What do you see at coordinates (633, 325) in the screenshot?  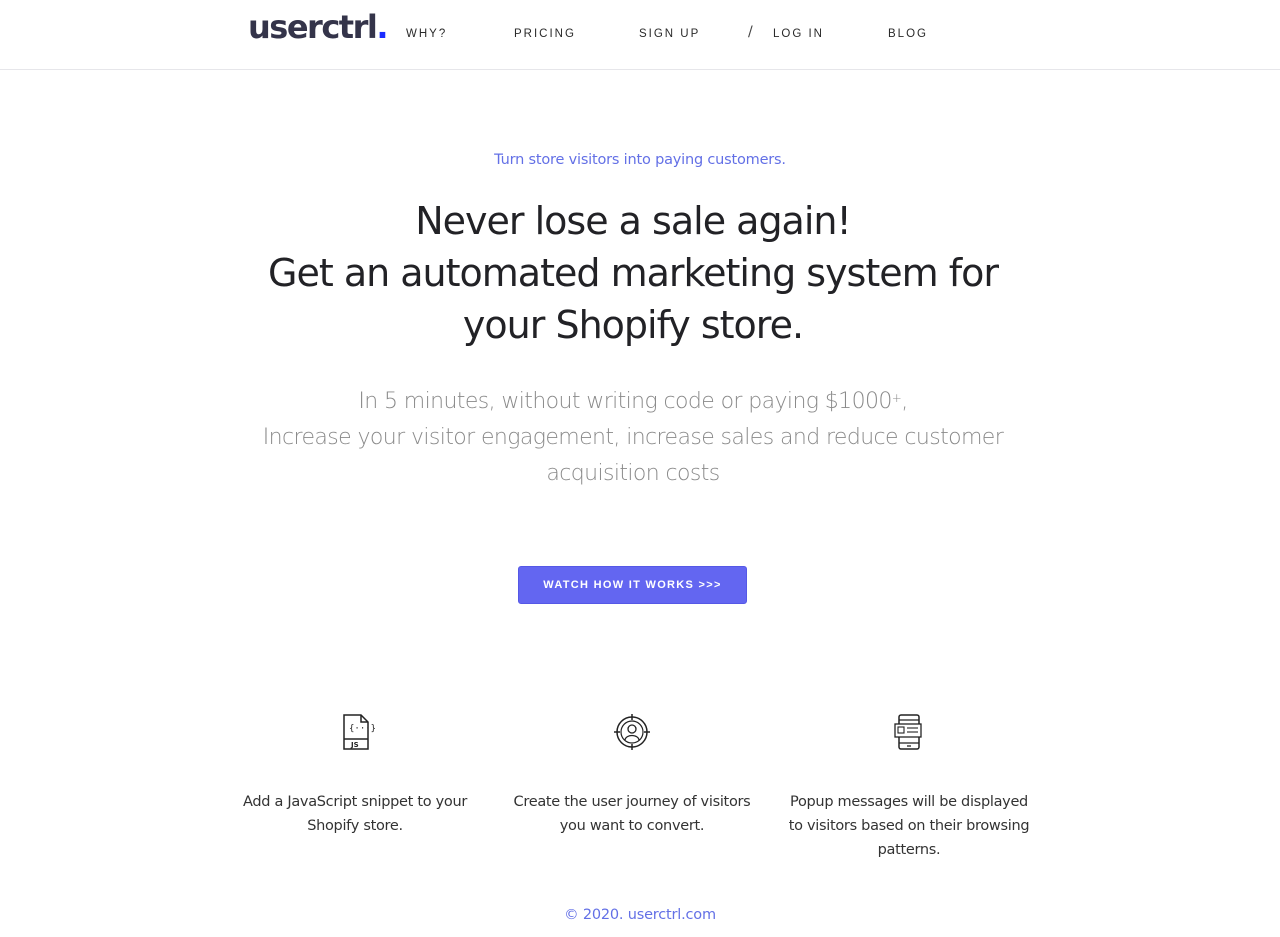 I see `headline-line-3: your Shopify store.` at bounding box center [633, 325].